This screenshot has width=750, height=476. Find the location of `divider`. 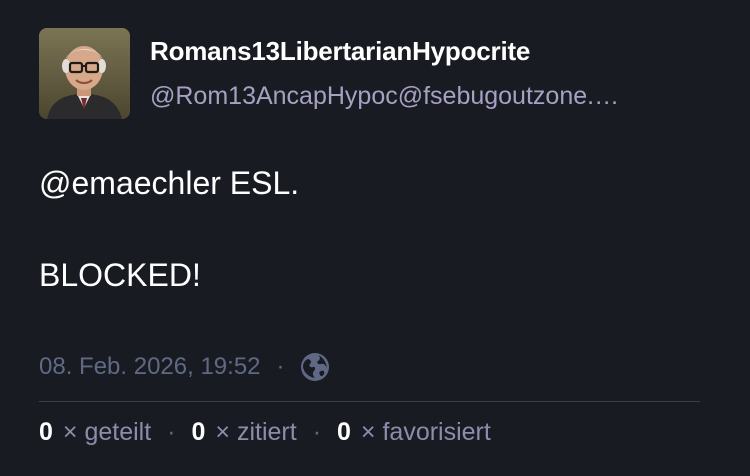

divider is located at coordinates (369, 401).